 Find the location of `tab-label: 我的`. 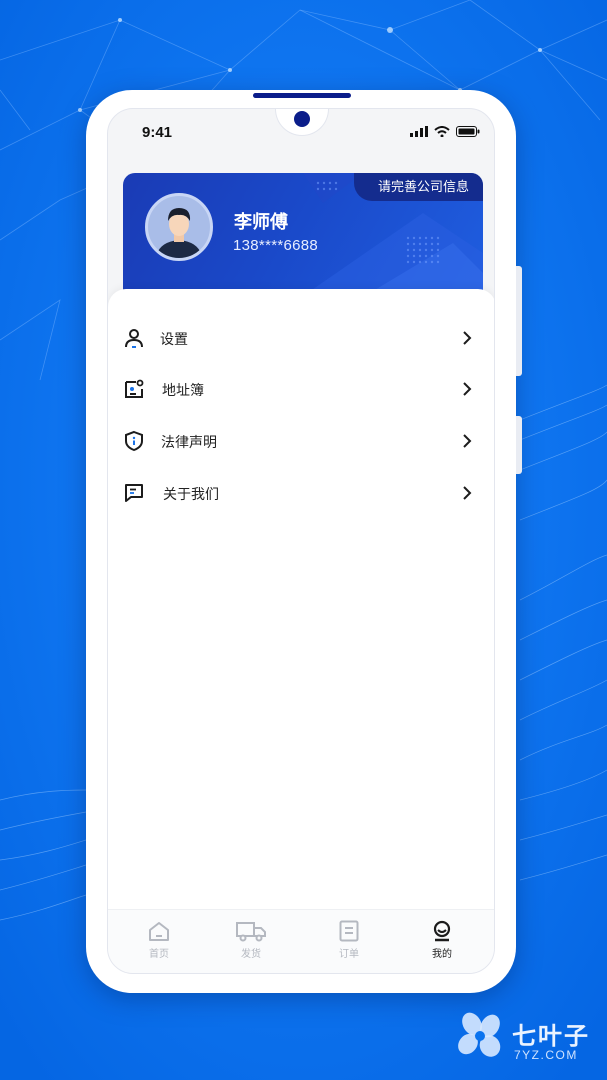

tab-label: 我的 is located at coordinates (442, 954).